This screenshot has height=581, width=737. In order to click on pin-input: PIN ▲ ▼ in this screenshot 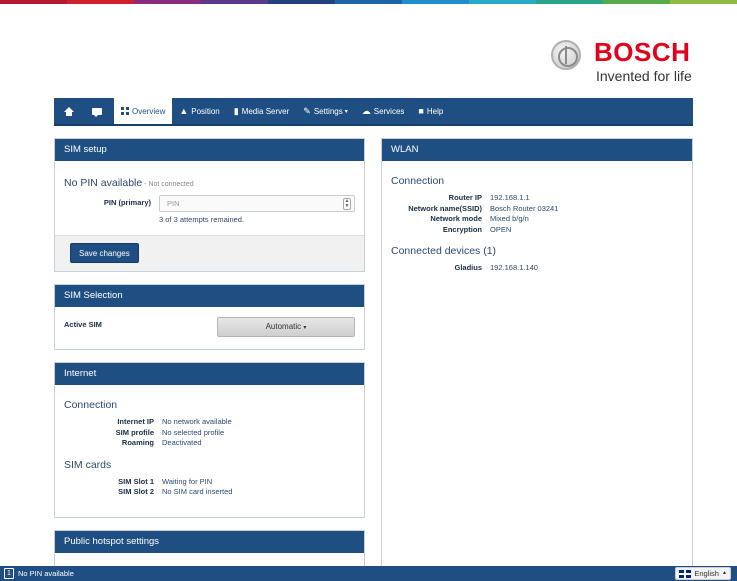, I will do `click(257, 203)`.